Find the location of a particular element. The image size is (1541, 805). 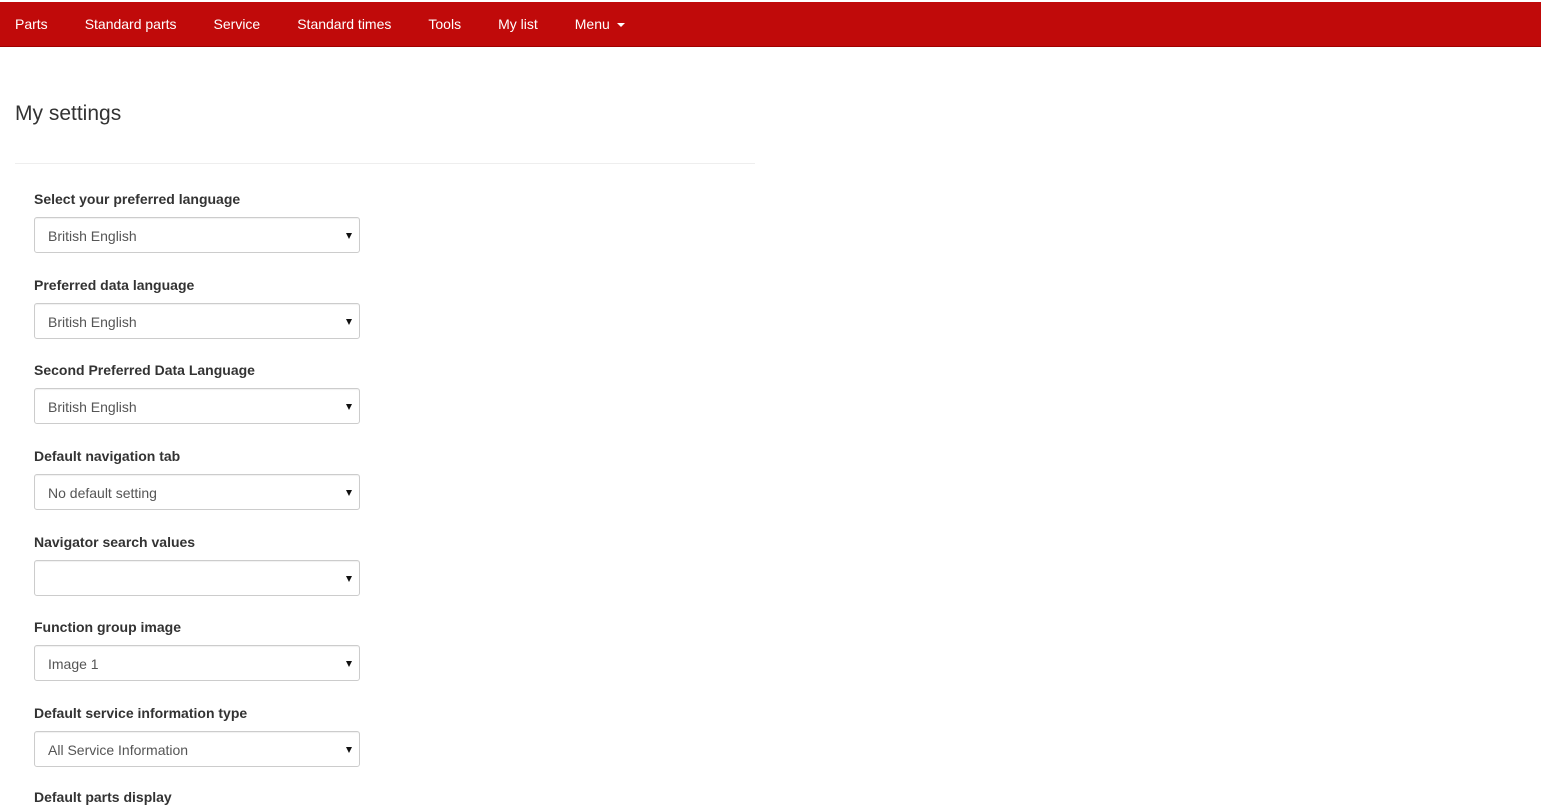

nav-item-standard-parts: Standard parts is located at coordinates (131, 24).